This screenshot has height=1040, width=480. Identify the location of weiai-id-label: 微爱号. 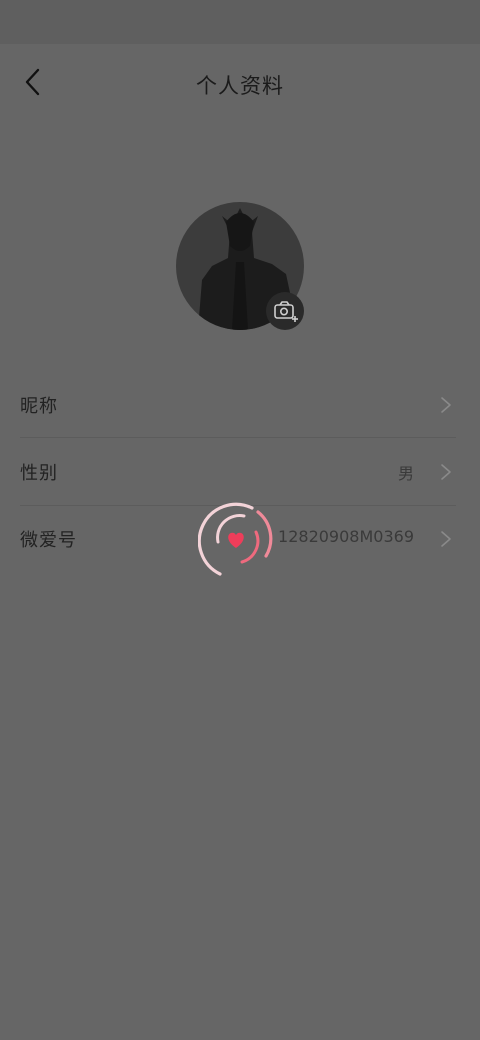
(48, 540).